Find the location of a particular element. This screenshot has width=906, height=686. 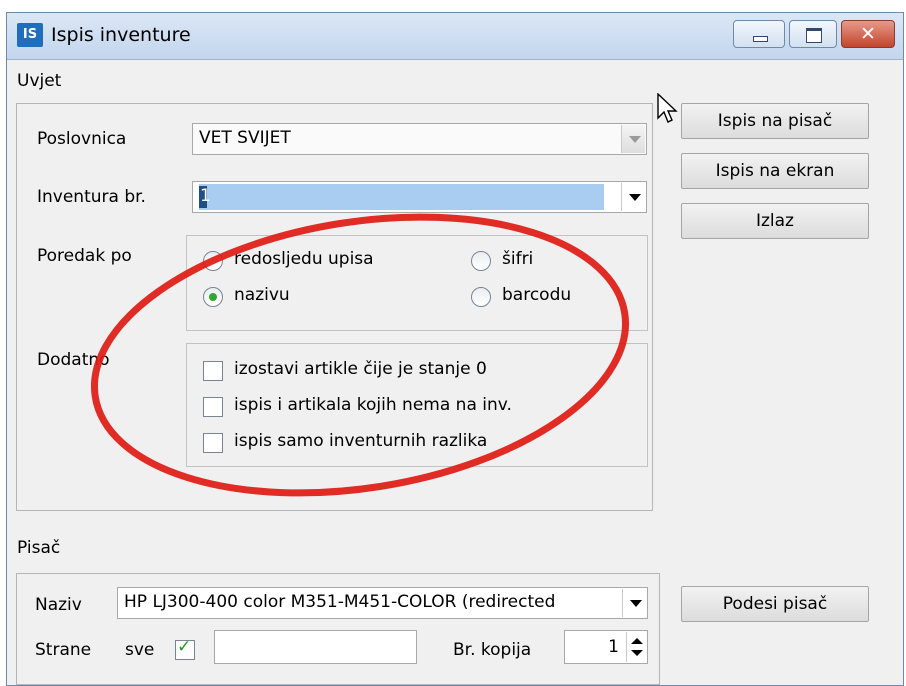

ispis-na-ekran-button: Ispis na ekran is located at coordinates (775, 171).